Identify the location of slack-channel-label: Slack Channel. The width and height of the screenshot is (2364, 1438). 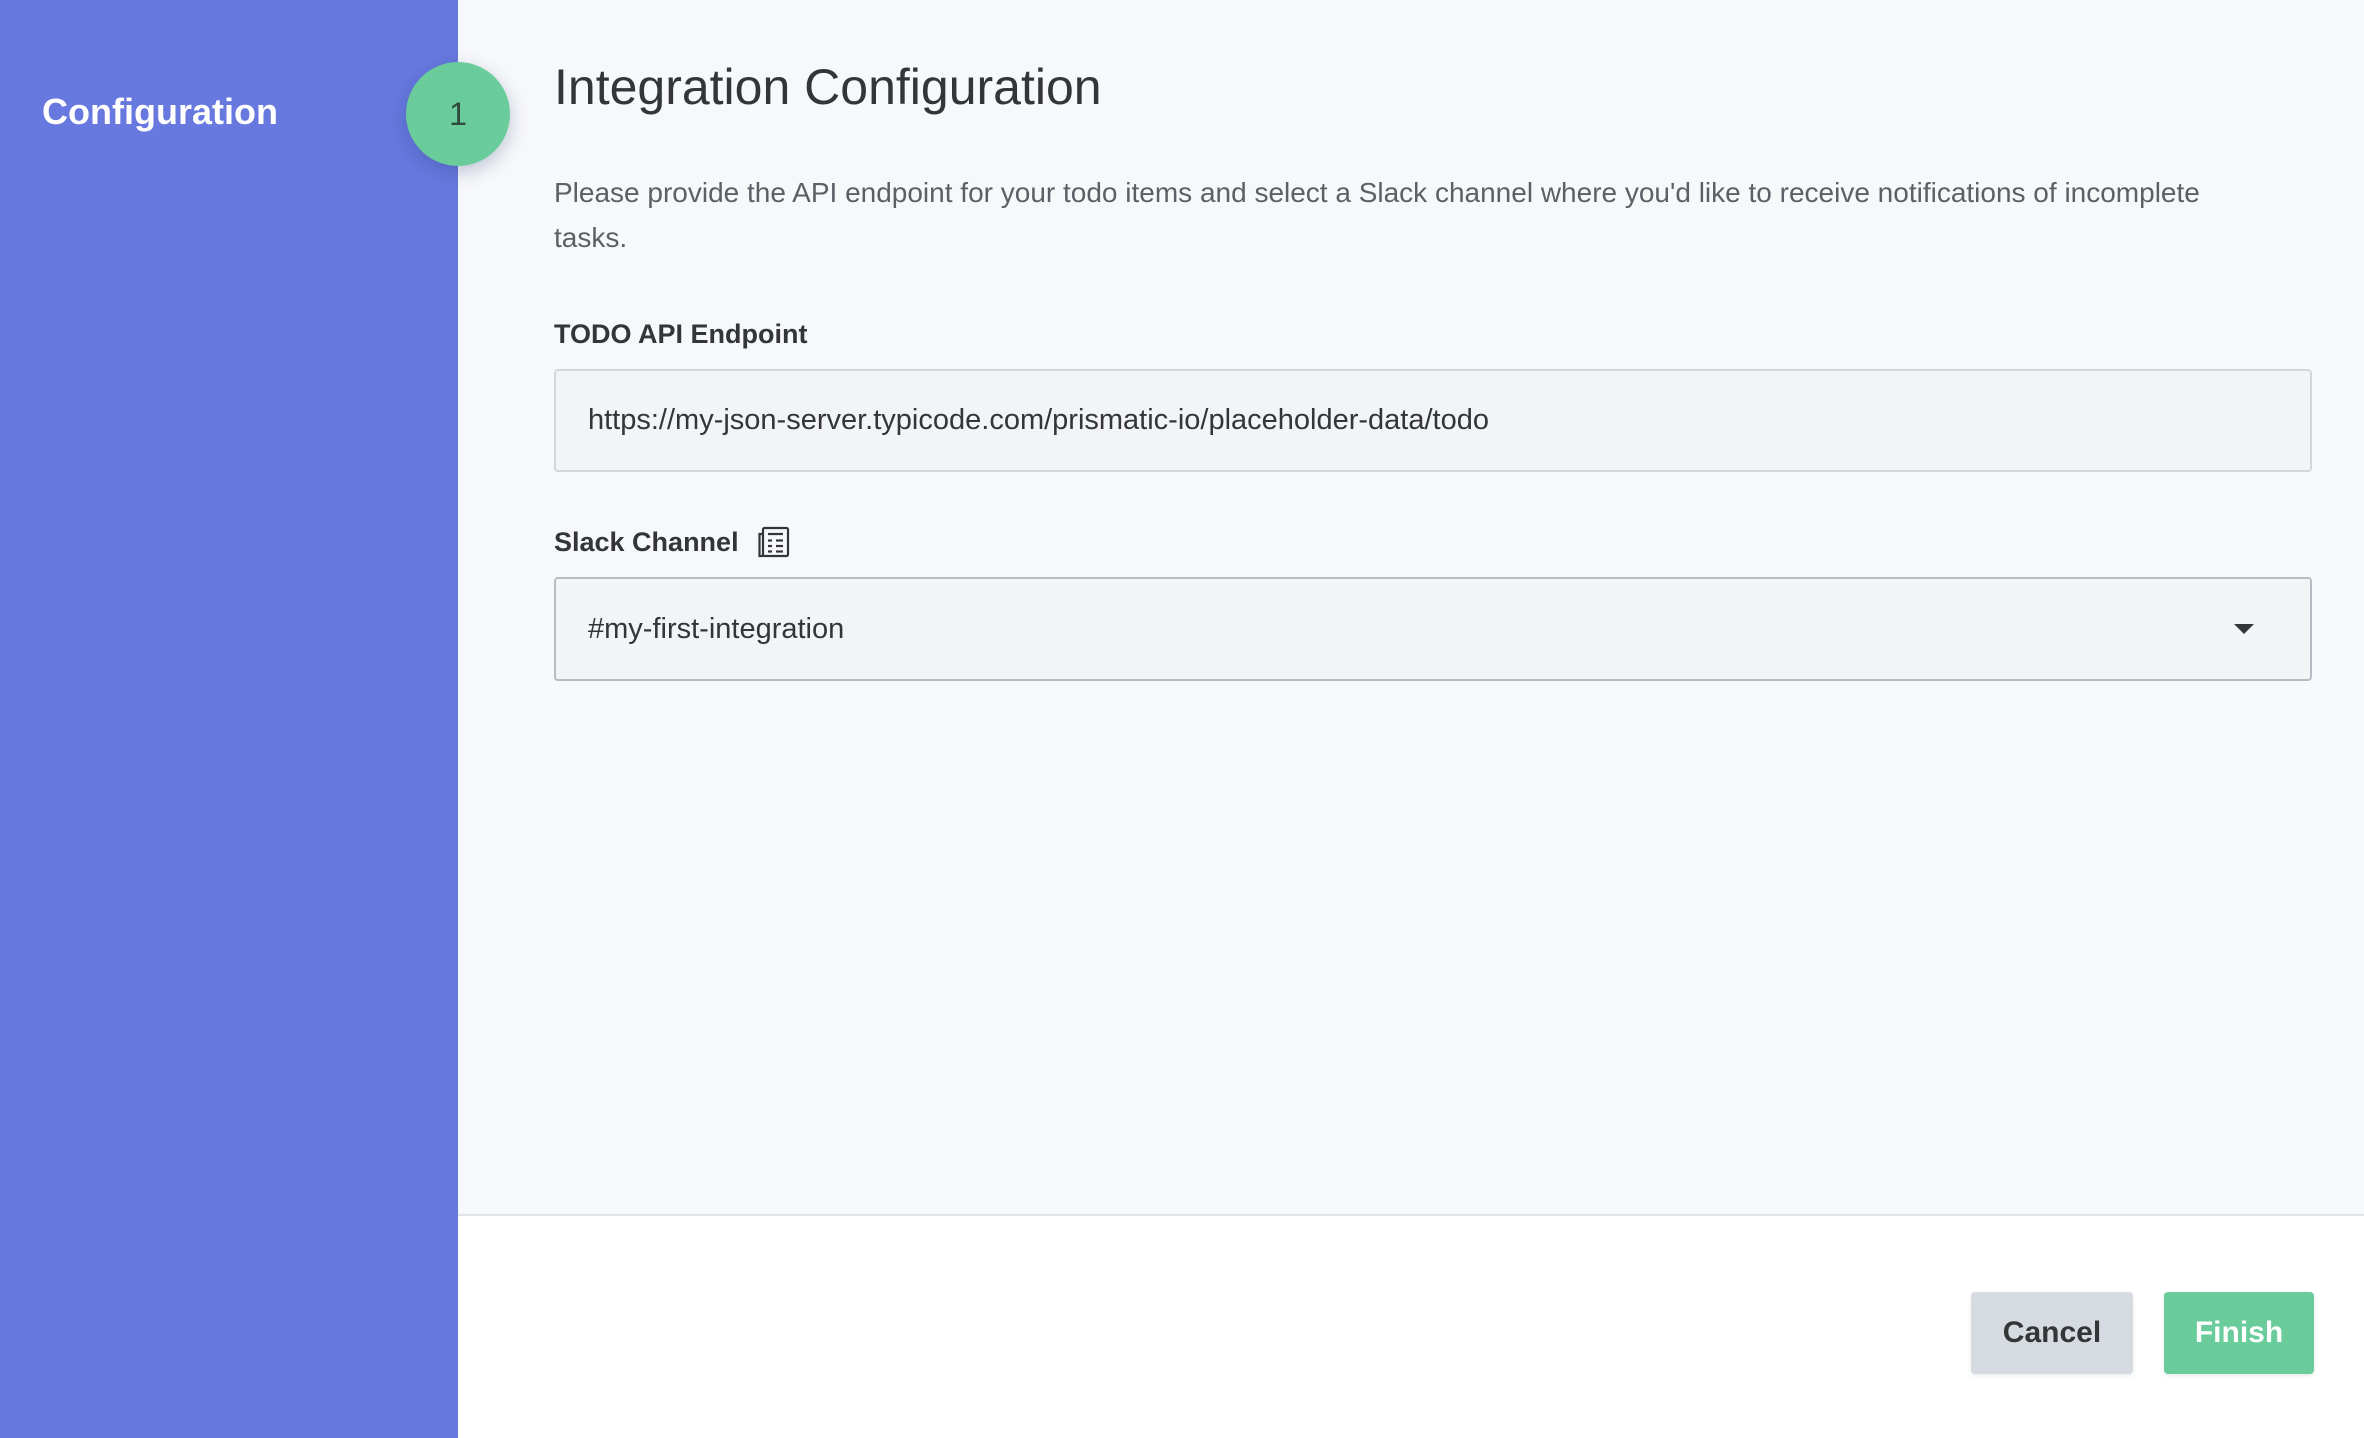
(672, 542).